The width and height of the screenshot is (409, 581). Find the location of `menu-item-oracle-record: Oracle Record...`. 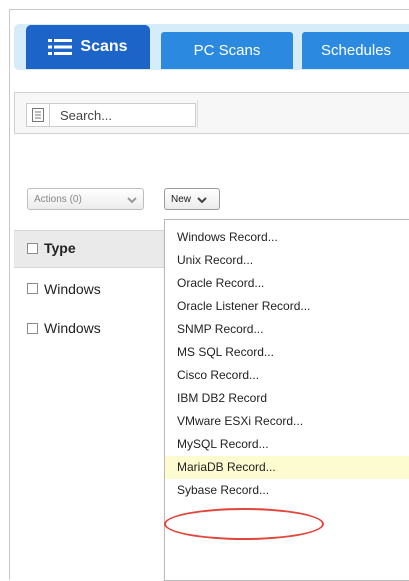

menu-item-oracle-record: Oracle Record... is located at coordinates (287, 283).